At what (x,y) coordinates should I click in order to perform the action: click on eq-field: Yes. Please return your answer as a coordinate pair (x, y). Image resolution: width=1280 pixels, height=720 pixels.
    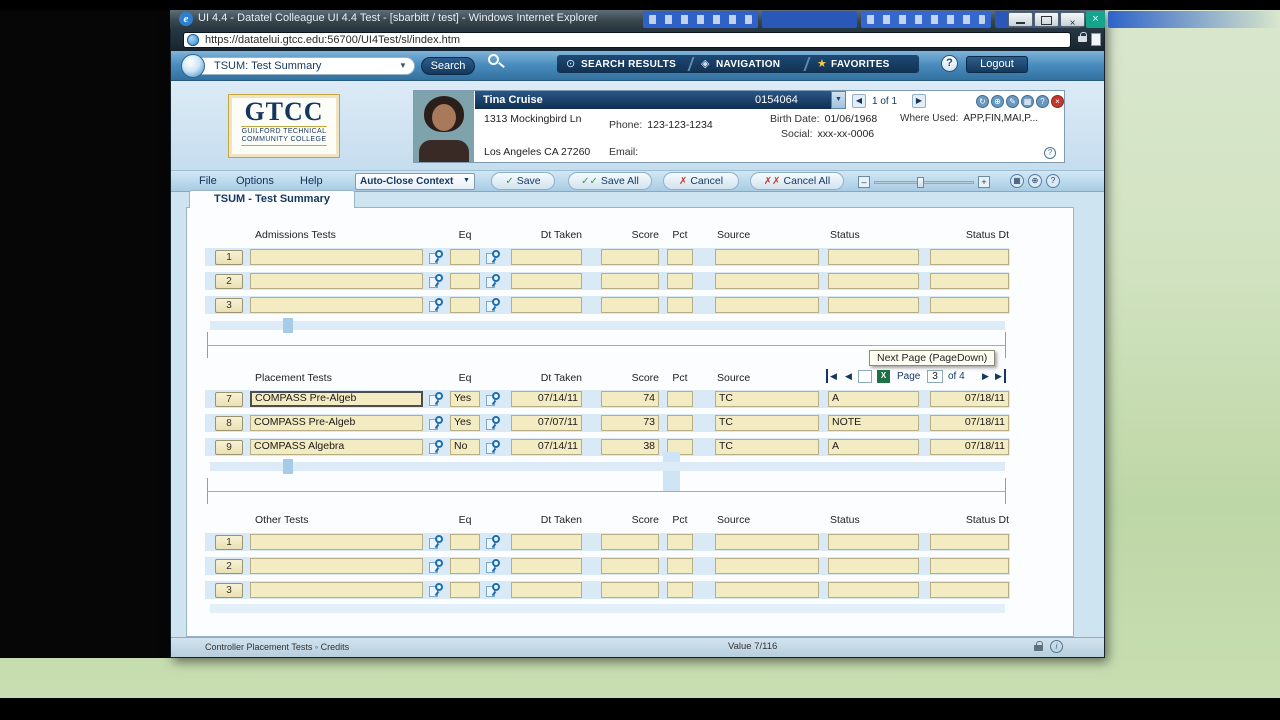
    Looking at the image, I should click on (465, 423).